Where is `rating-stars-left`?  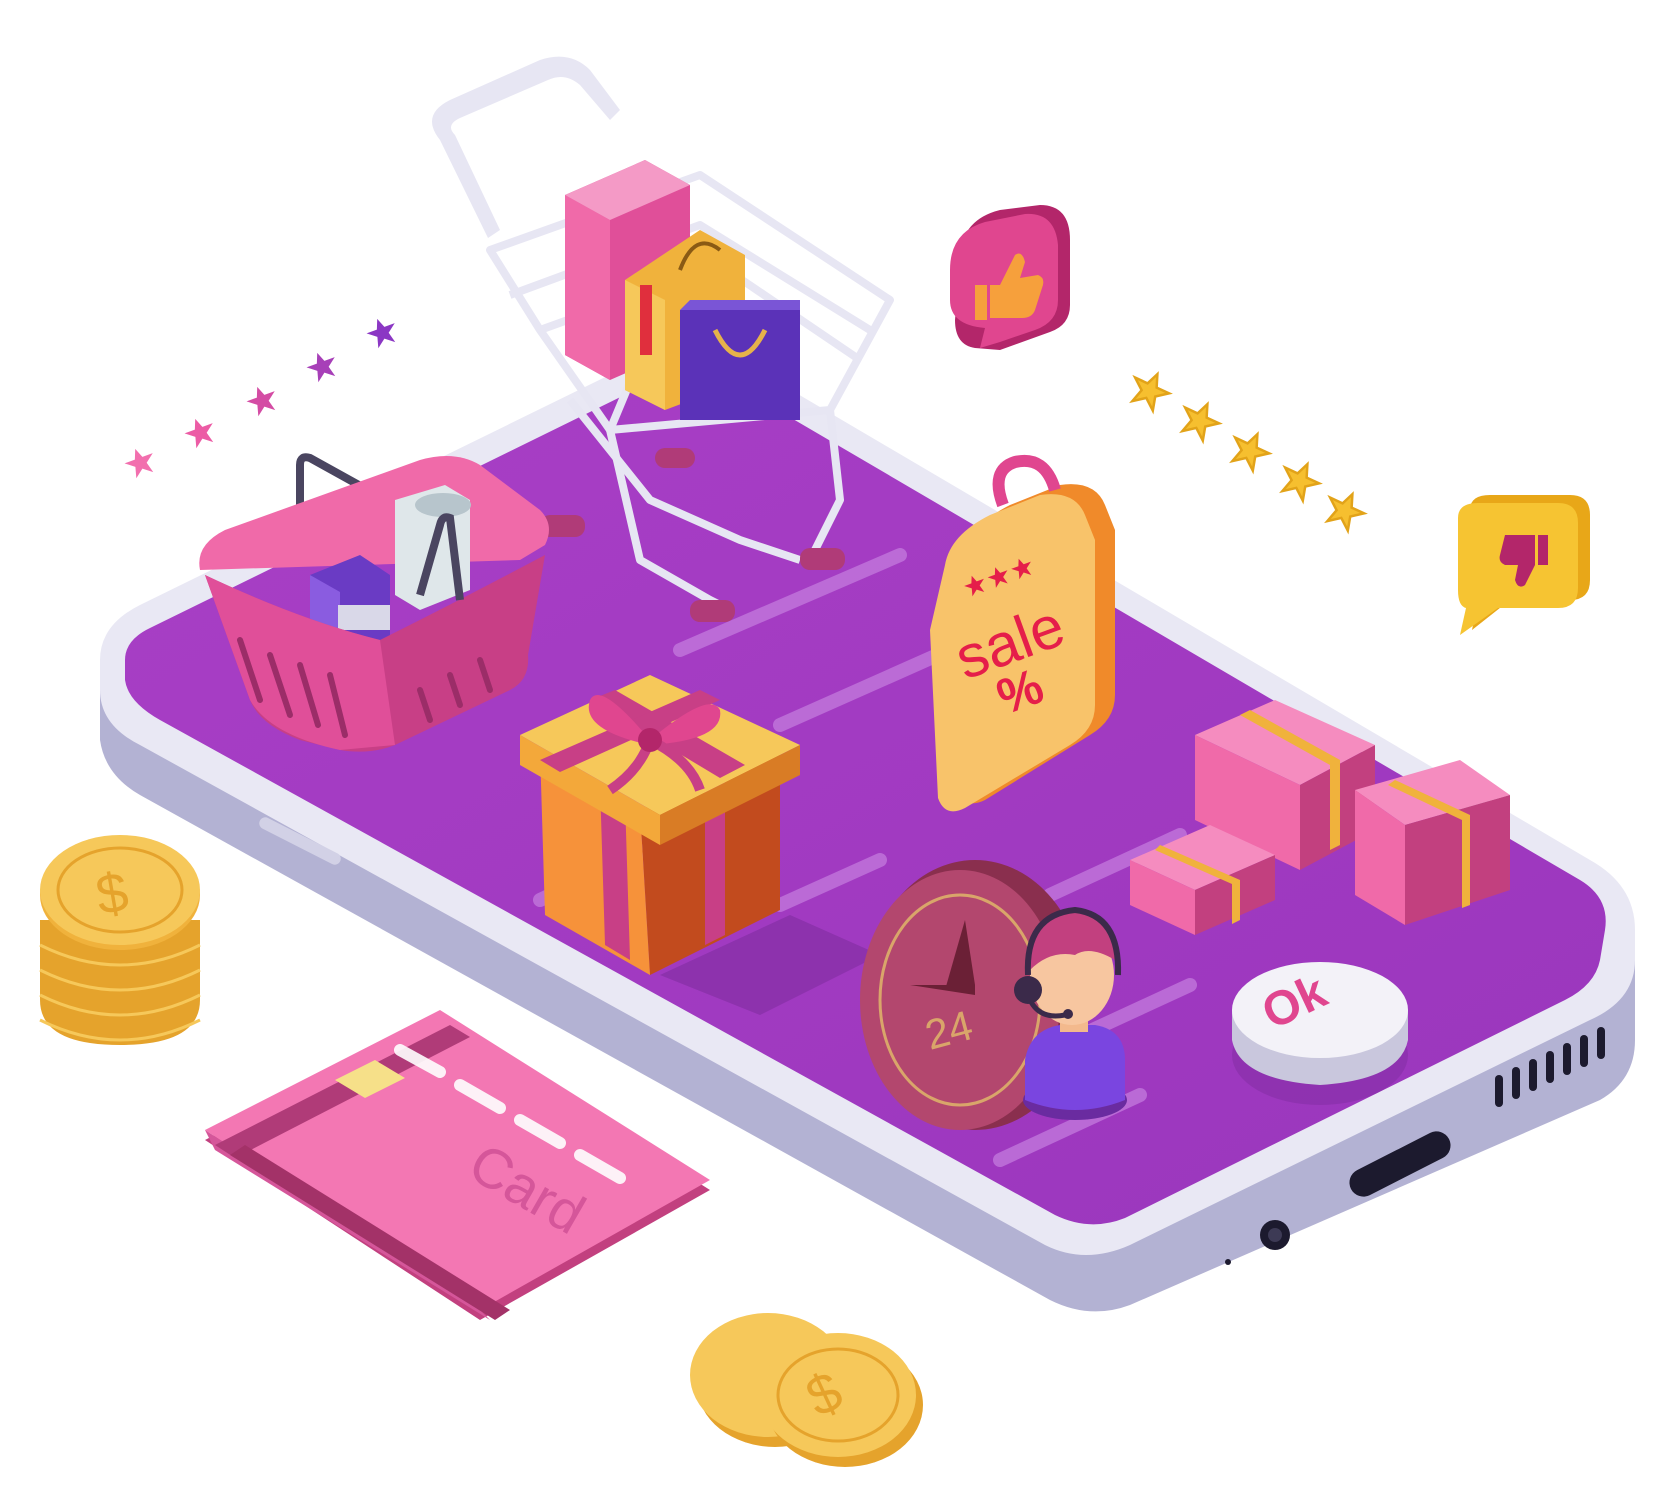
rating-stars-left is located at coordinates (261, 397).